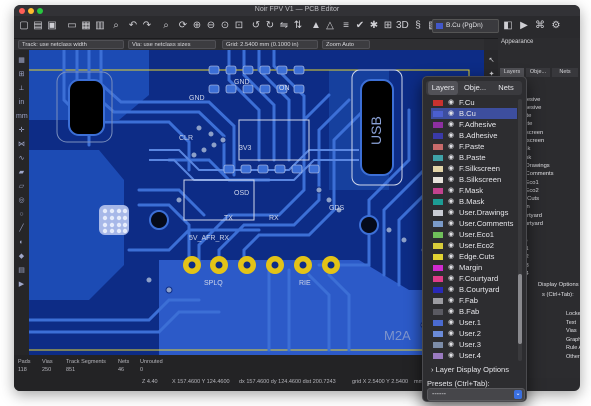  Describe the element at coordinates (116, 26) in the screenshot. I see `find-icon: ⌕` at that location.